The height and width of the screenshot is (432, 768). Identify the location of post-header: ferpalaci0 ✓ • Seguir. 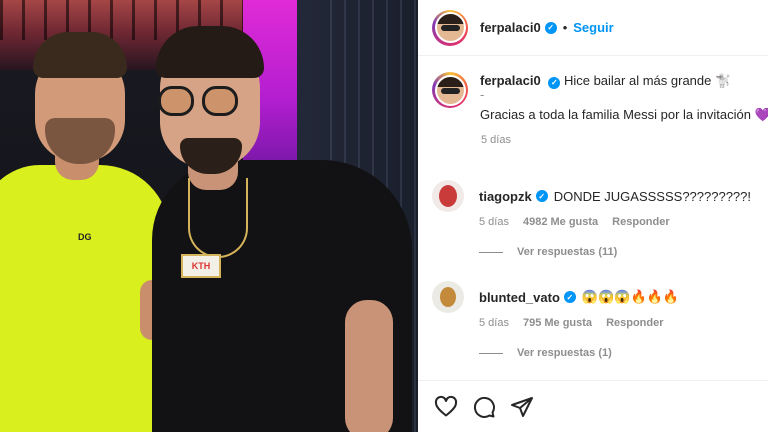
(593, 28).